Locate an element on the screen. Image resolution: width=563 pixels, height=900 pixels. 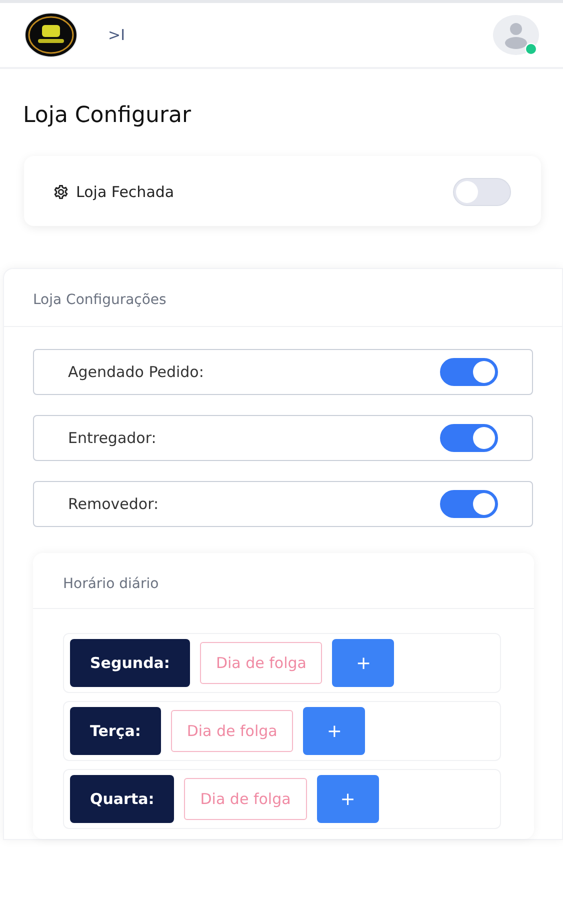
store-closed-label: Loja Fechada is located at coordinates (125, 192).